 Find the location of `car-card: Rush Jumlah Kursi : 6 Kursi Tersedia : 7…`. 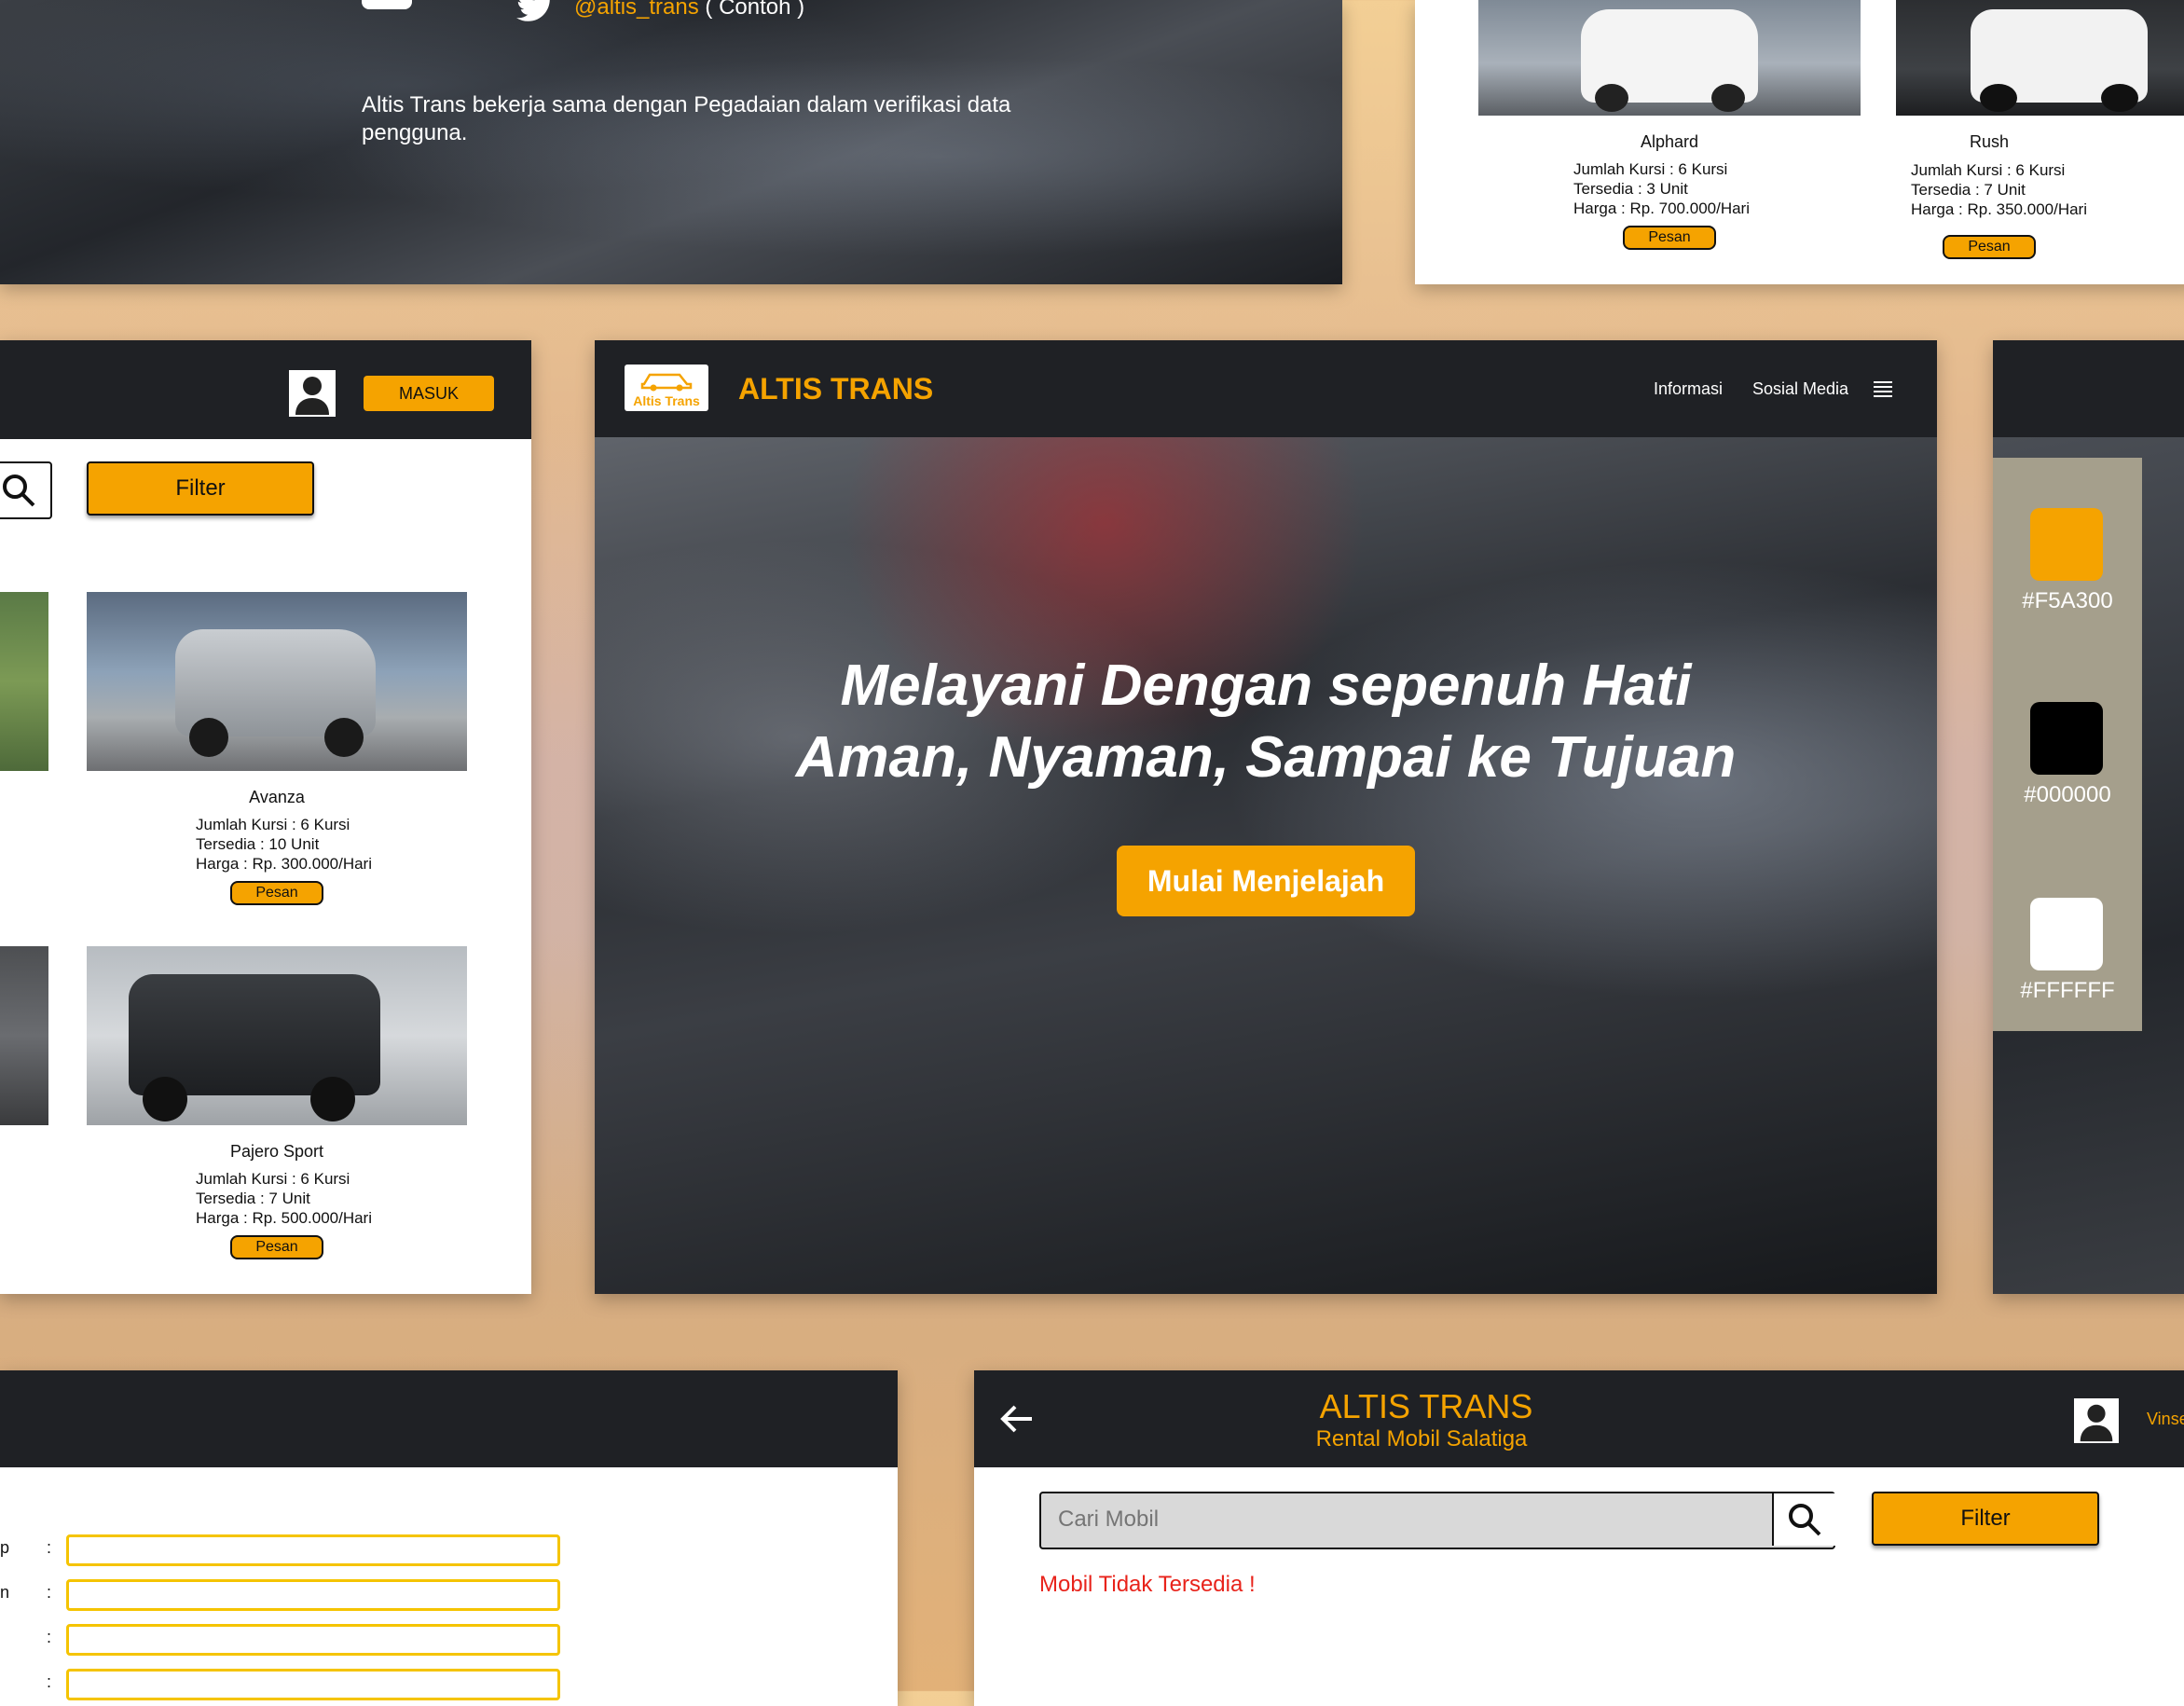

car-card: Rush Jumlah Kursi : 6 Kursi Tersedia : 7… is located at coordinates (2040, 129).